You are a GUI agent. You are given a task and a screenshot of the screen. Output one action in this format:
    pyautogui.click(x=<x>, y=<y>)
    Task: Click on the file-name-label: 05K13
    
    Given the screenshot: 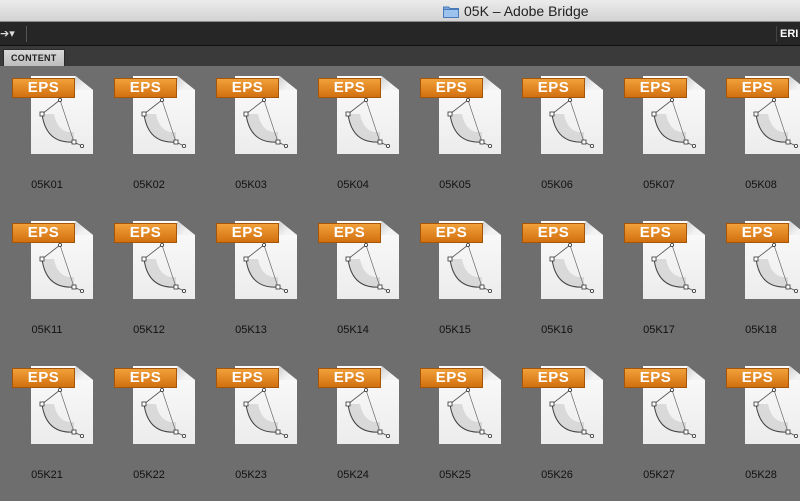 What is the action you would take?
    pyautogui.click(x=251, y=330)
    